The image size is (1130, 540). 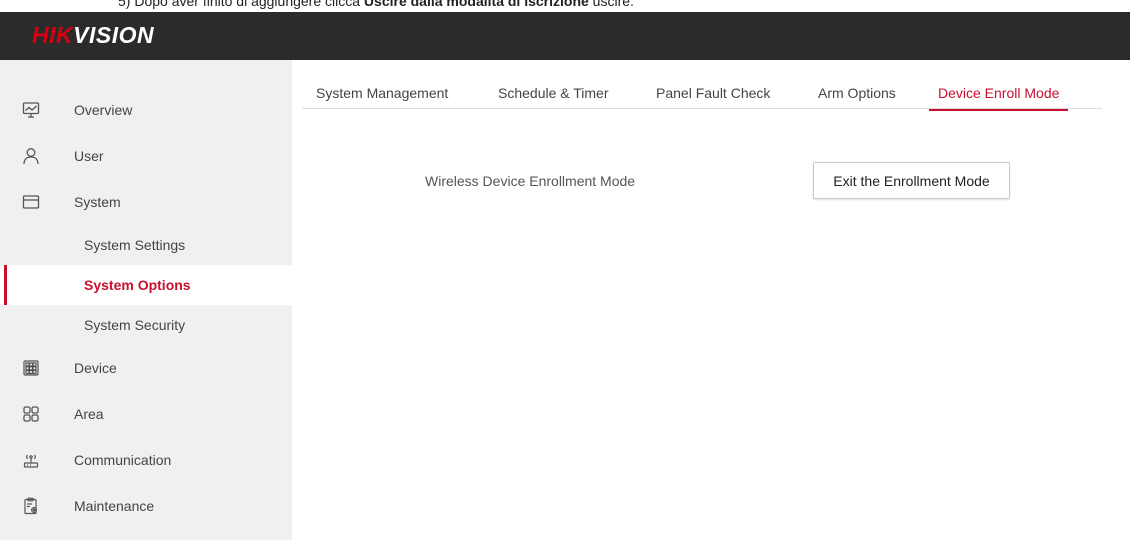 I want to click on tab-schedule-timer: Schedule & Timer, so click(x=553, y=93).